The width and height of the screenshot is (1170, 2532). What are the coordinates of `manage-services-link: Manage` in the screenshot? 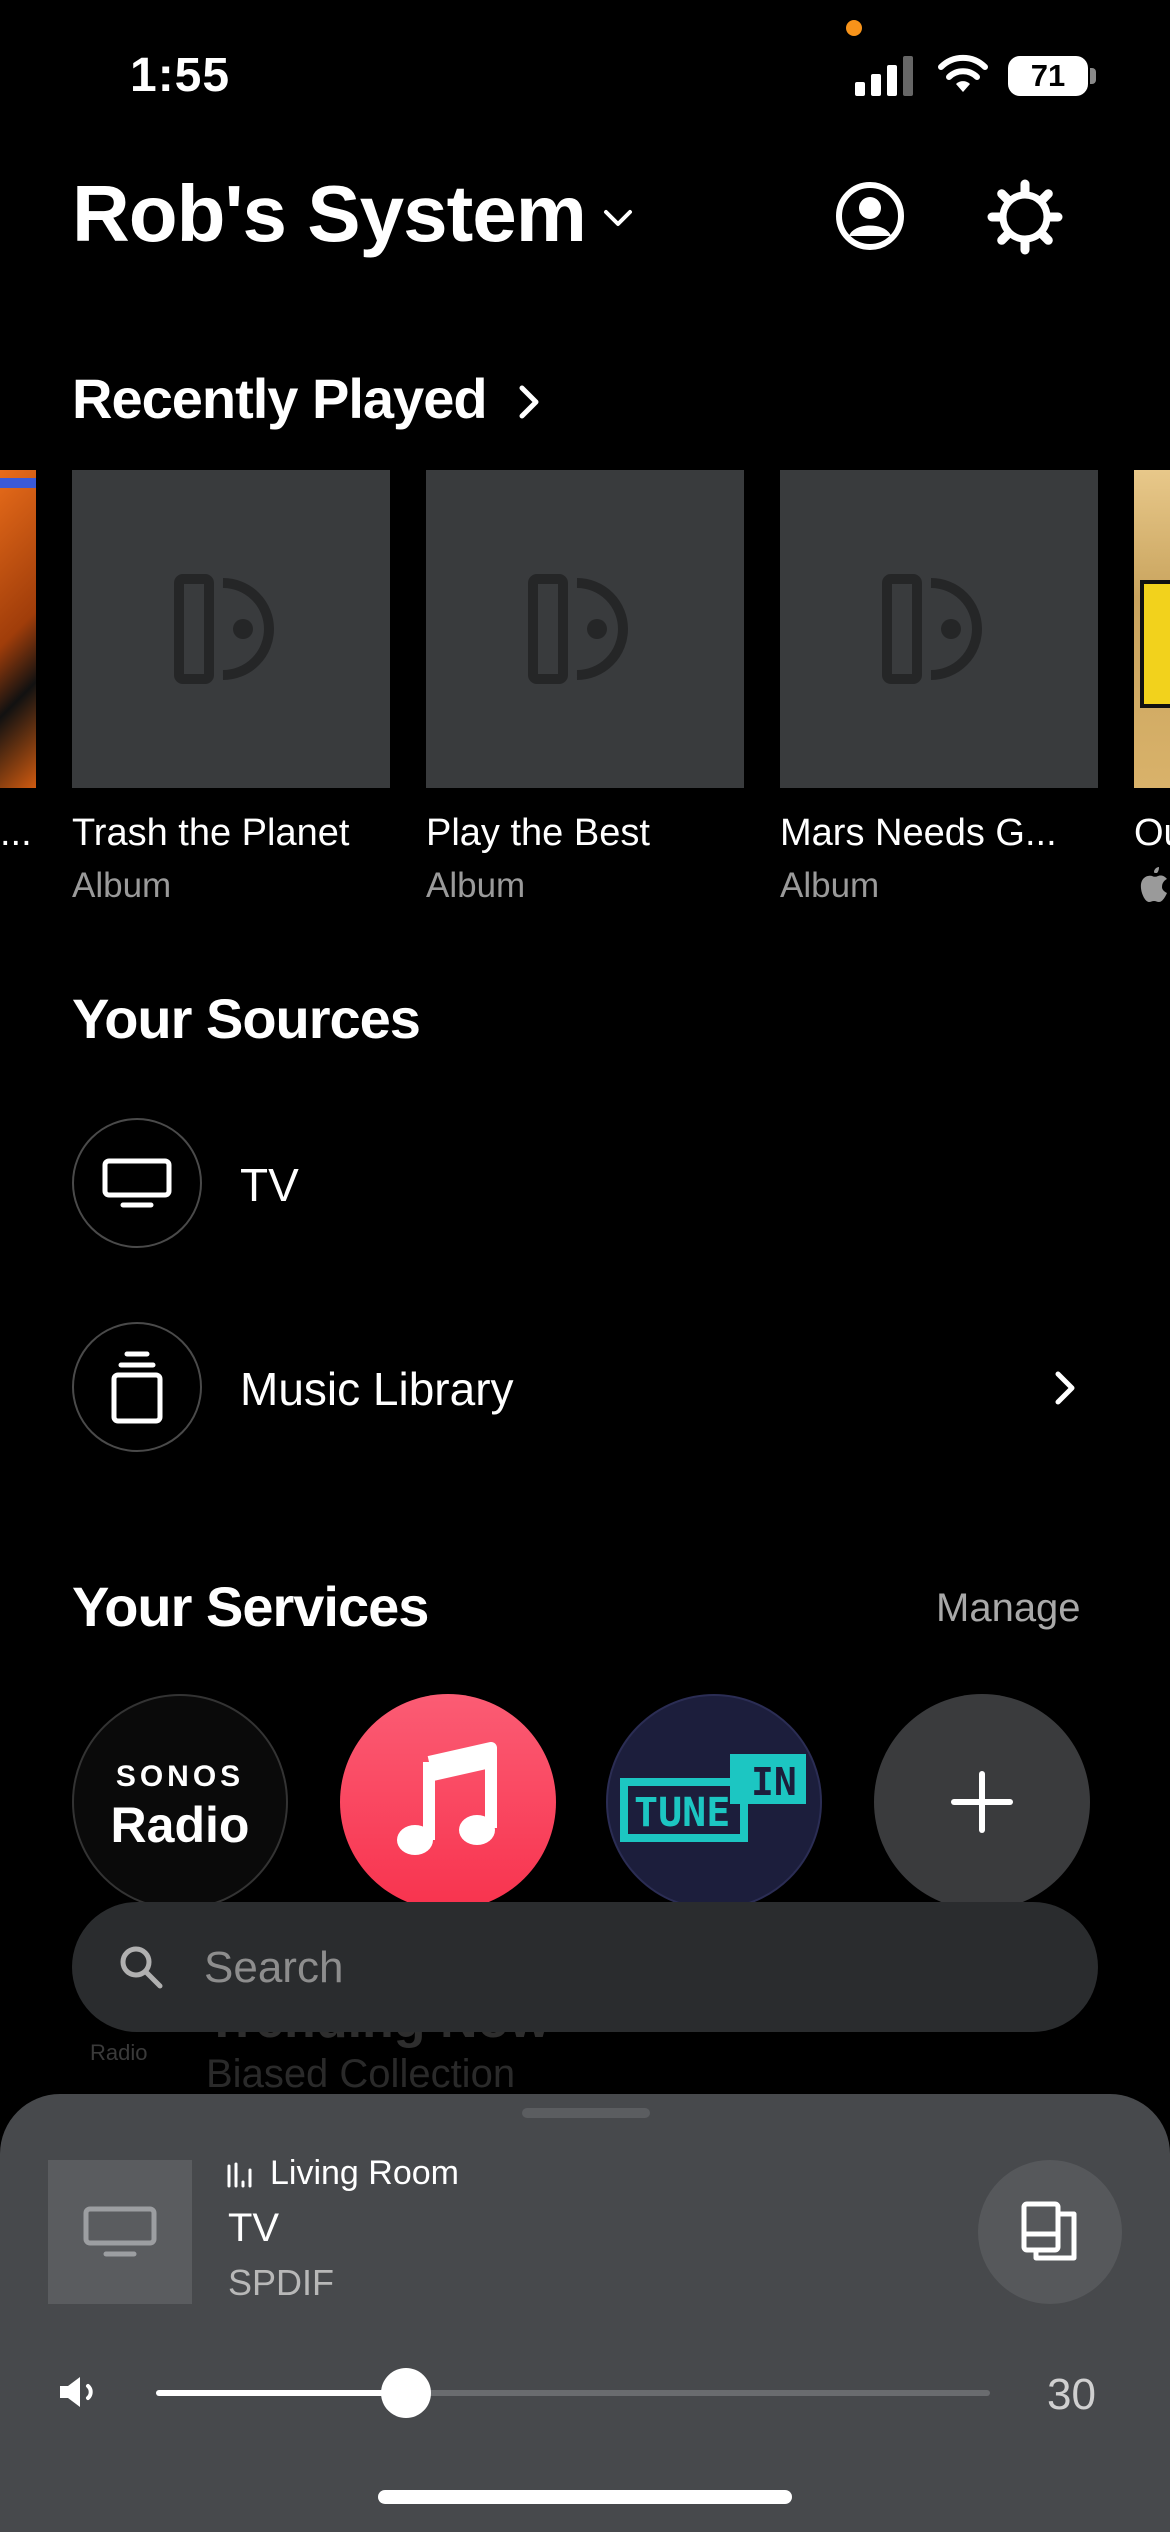 It's located at (1008, 1608).